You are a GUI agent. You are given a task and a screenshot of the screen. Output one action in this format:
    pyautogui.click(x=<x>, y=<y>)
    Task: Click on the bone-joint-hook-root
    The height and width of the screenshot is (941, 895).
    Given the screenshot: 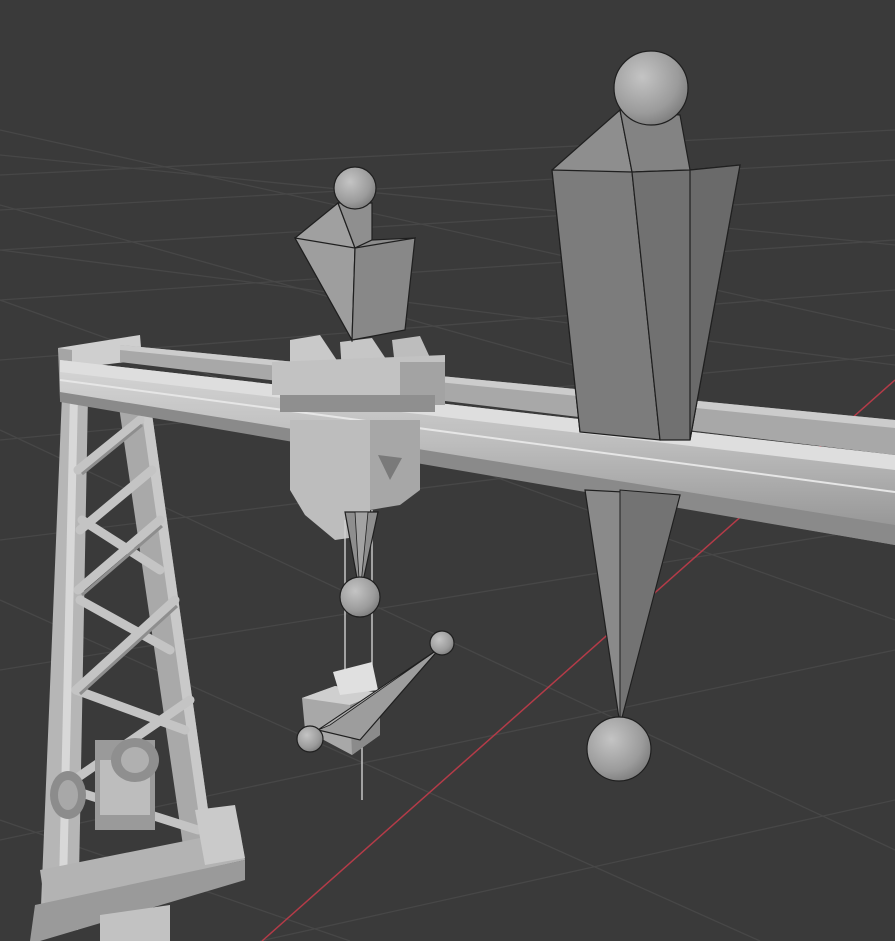 What is the action you would take?
    pyautogui.click(x=310, y=739)
    